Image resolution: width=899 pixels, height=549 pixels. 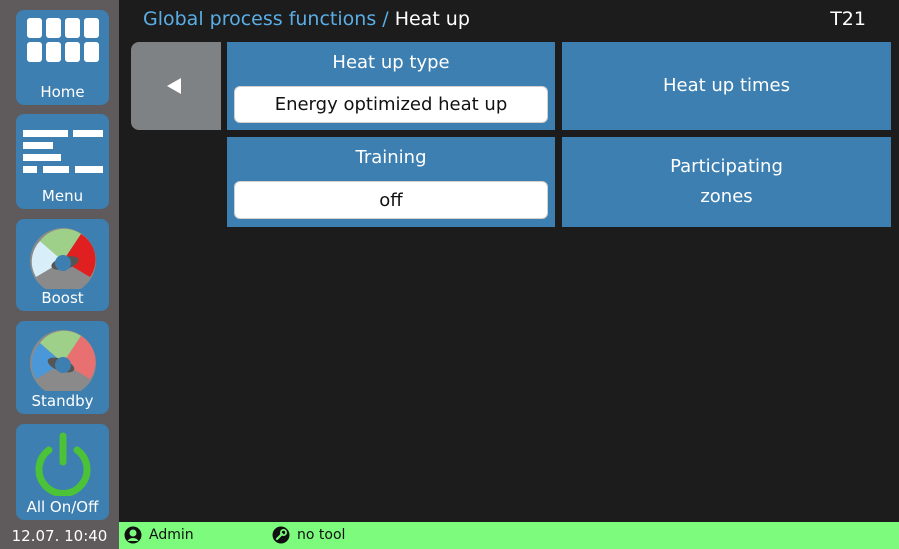 I want to click on heat-up-type-tile: Heat up type Energy optimized heat up, so click(x=391, y=86).